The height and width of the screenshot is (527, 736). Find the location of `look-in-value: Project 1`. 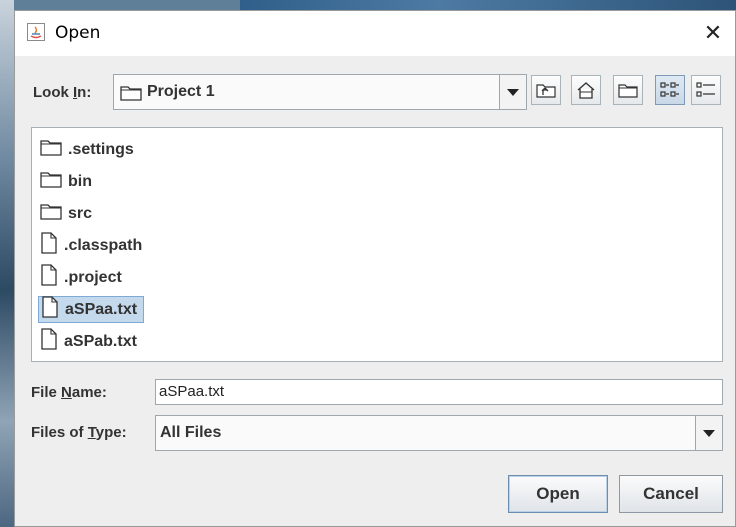

look-in-value: Project 1 is located at coordinates (181, 91).